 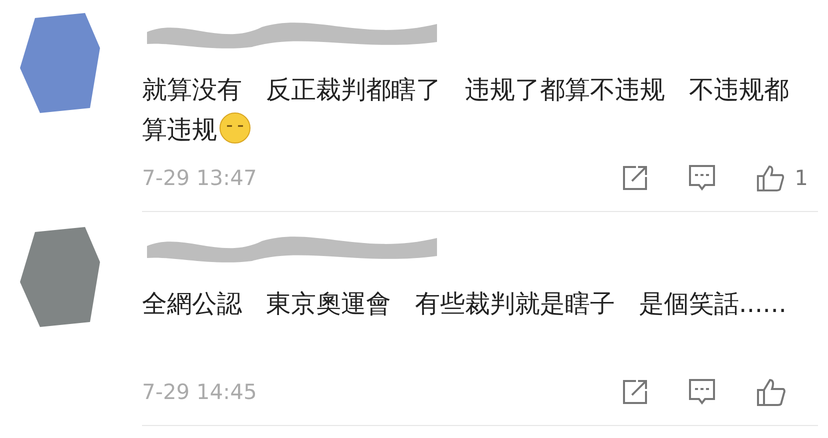 What do you see at coordinates (466, 110) in the screenshot?
I see `comment-text: 就算没有 反正裁判都瞎了 违规了都算不违规 不违规都算违规` at bounding box center [466, 110].